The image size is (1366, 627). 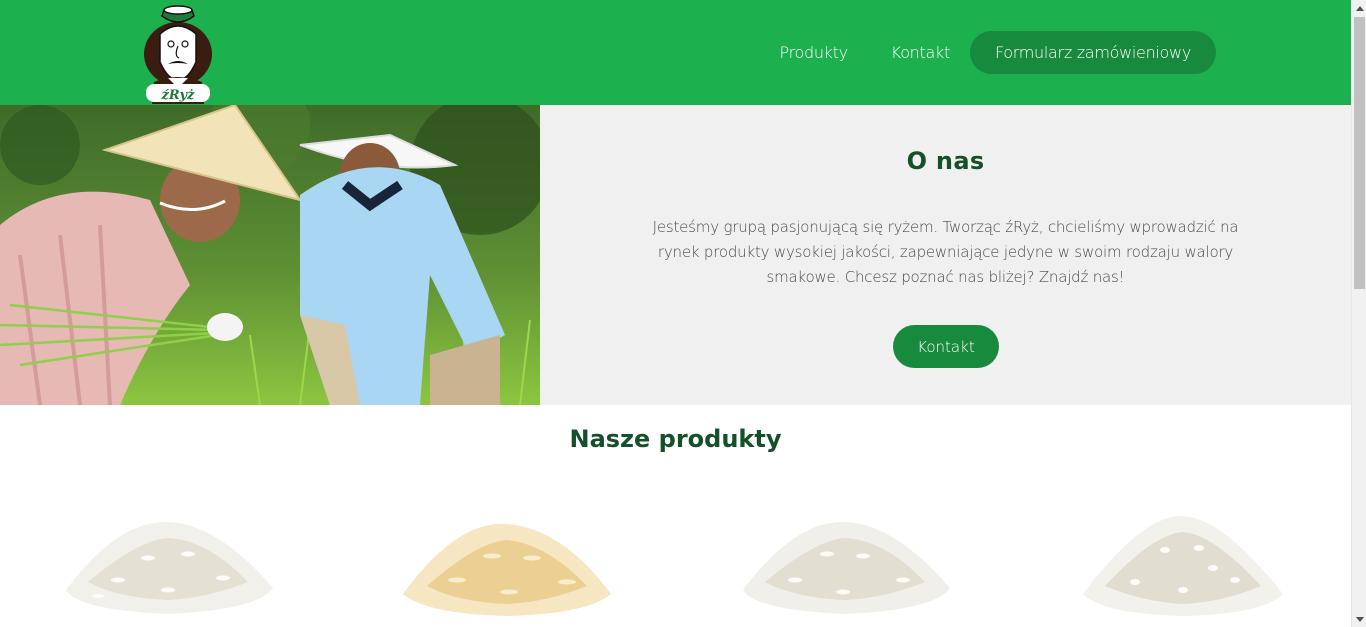 I want to click on scroll-down-icon, so click(x=1359, y=619).